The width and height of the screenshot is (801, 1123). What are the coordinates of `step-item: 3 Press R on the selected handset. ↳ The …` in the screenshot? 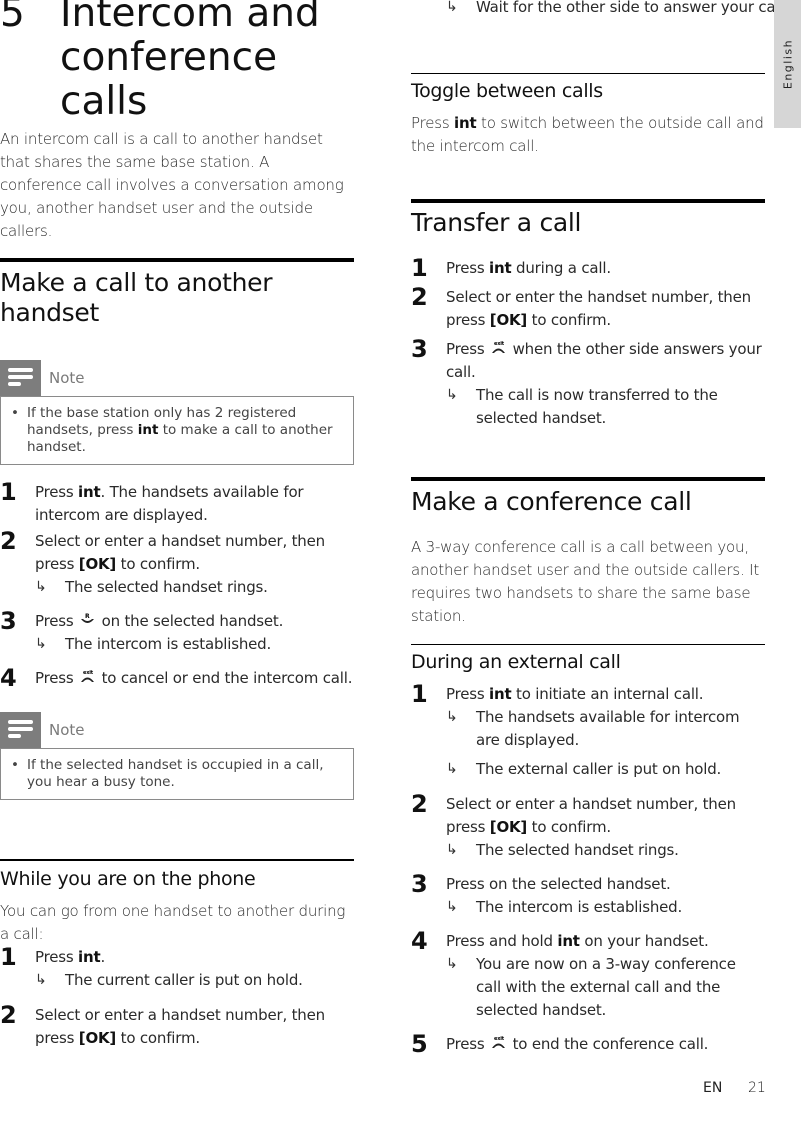 It's located at (177, 631).